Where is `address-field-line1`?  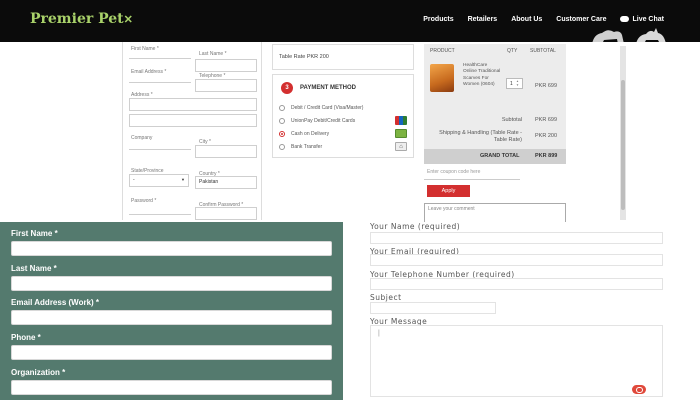
address-field-line1 is located at coordinates (193, 104).